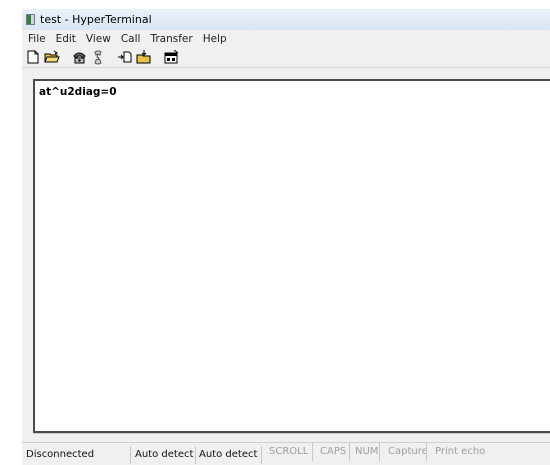 This screenshot has height=465, width=550. I want to click on receive-file-icon, so click(143, 57).